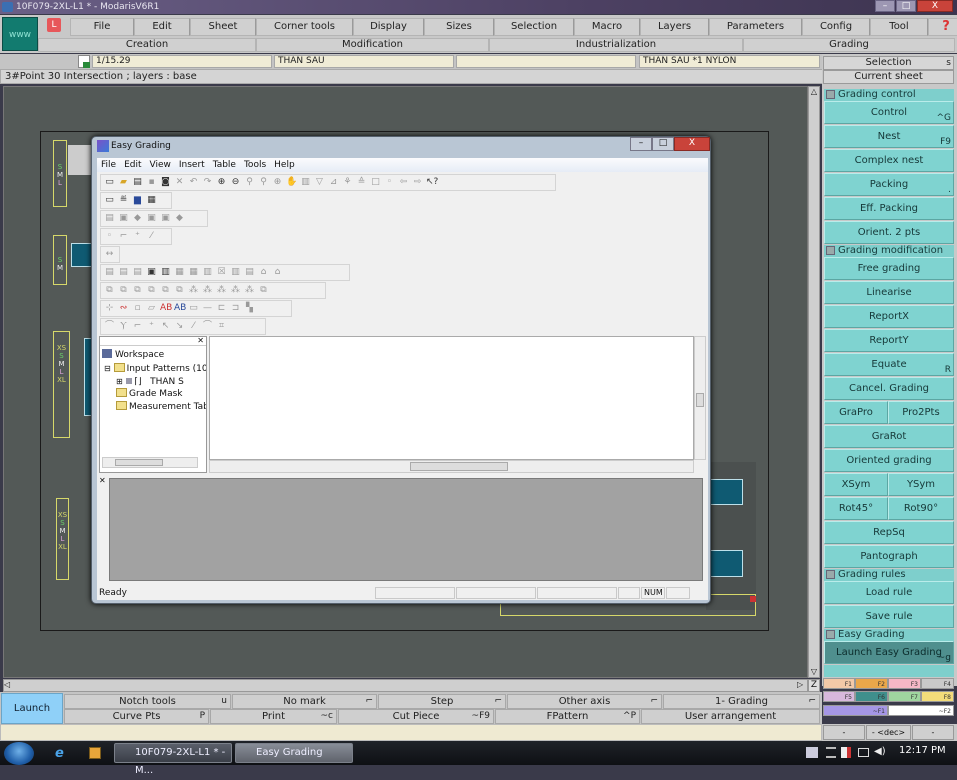 The height and width of the screenshot is (780, 957). I want to click on workspace-close-icon: ✕, so click(153, 341).